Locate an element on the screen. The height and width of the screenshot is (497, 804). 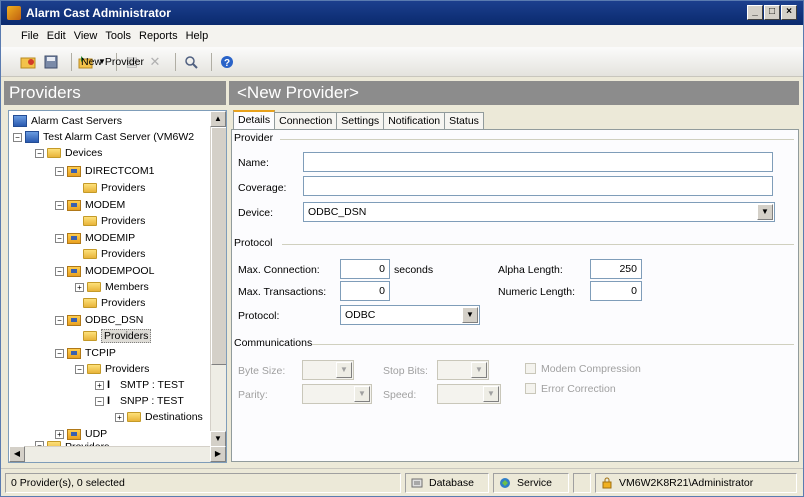
menu-reports: Reports is located at coordinates (158, 36).